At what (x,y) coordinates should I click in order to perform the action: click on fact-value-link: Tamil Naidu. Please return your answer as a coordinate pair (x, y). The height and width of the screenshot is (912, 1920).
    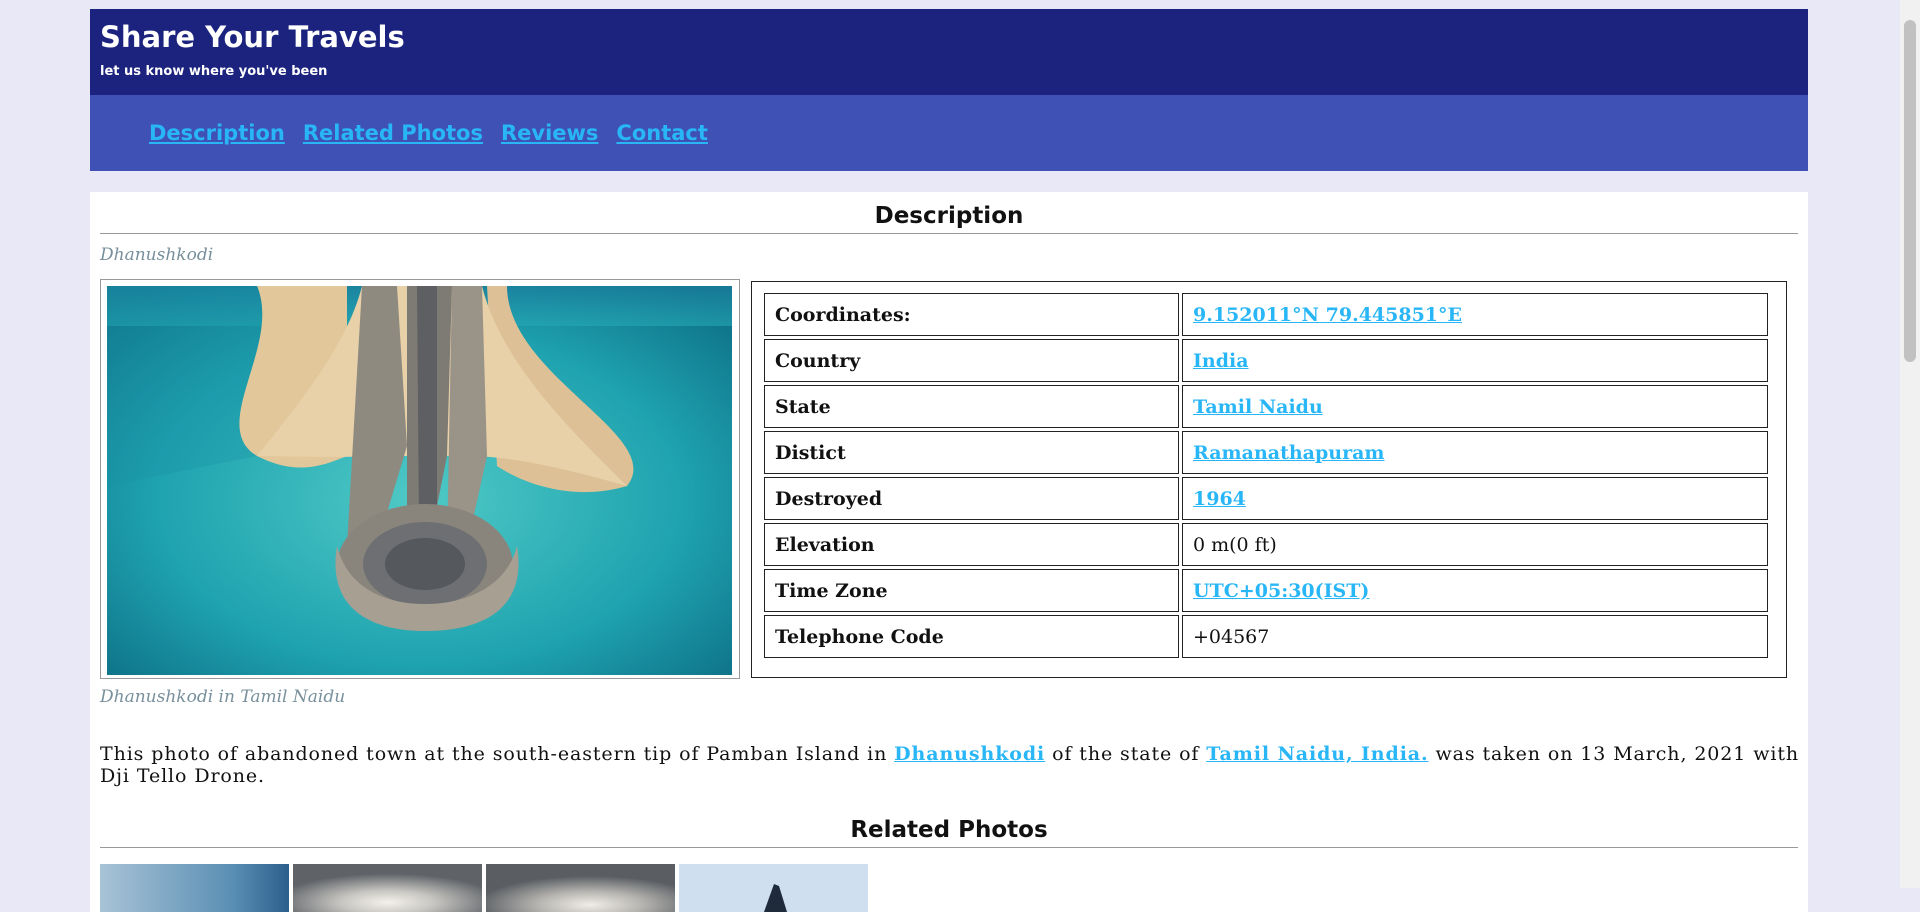
    Looking at the image, I should click on (1258, 407).